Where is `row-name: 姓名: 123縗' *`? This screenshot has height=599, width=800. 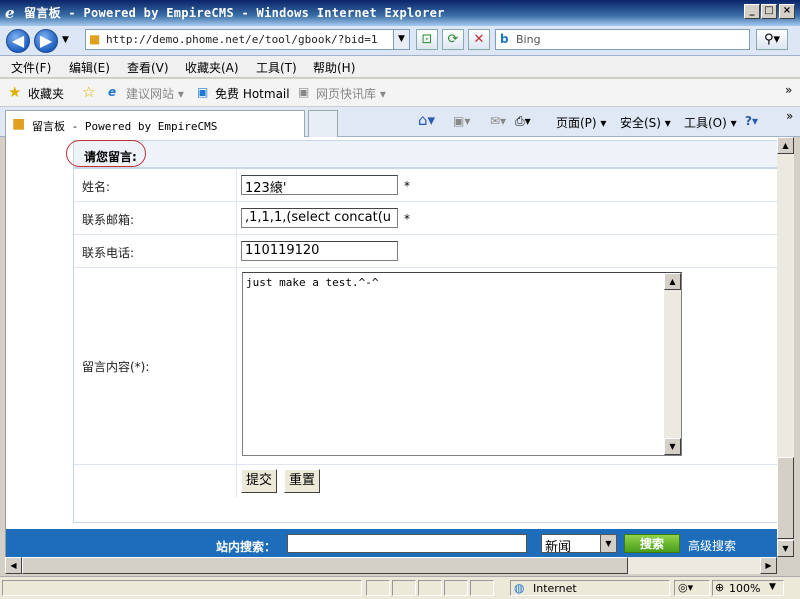 row-name: 姓名: 123縗' * is located at coordinates (425, 185).